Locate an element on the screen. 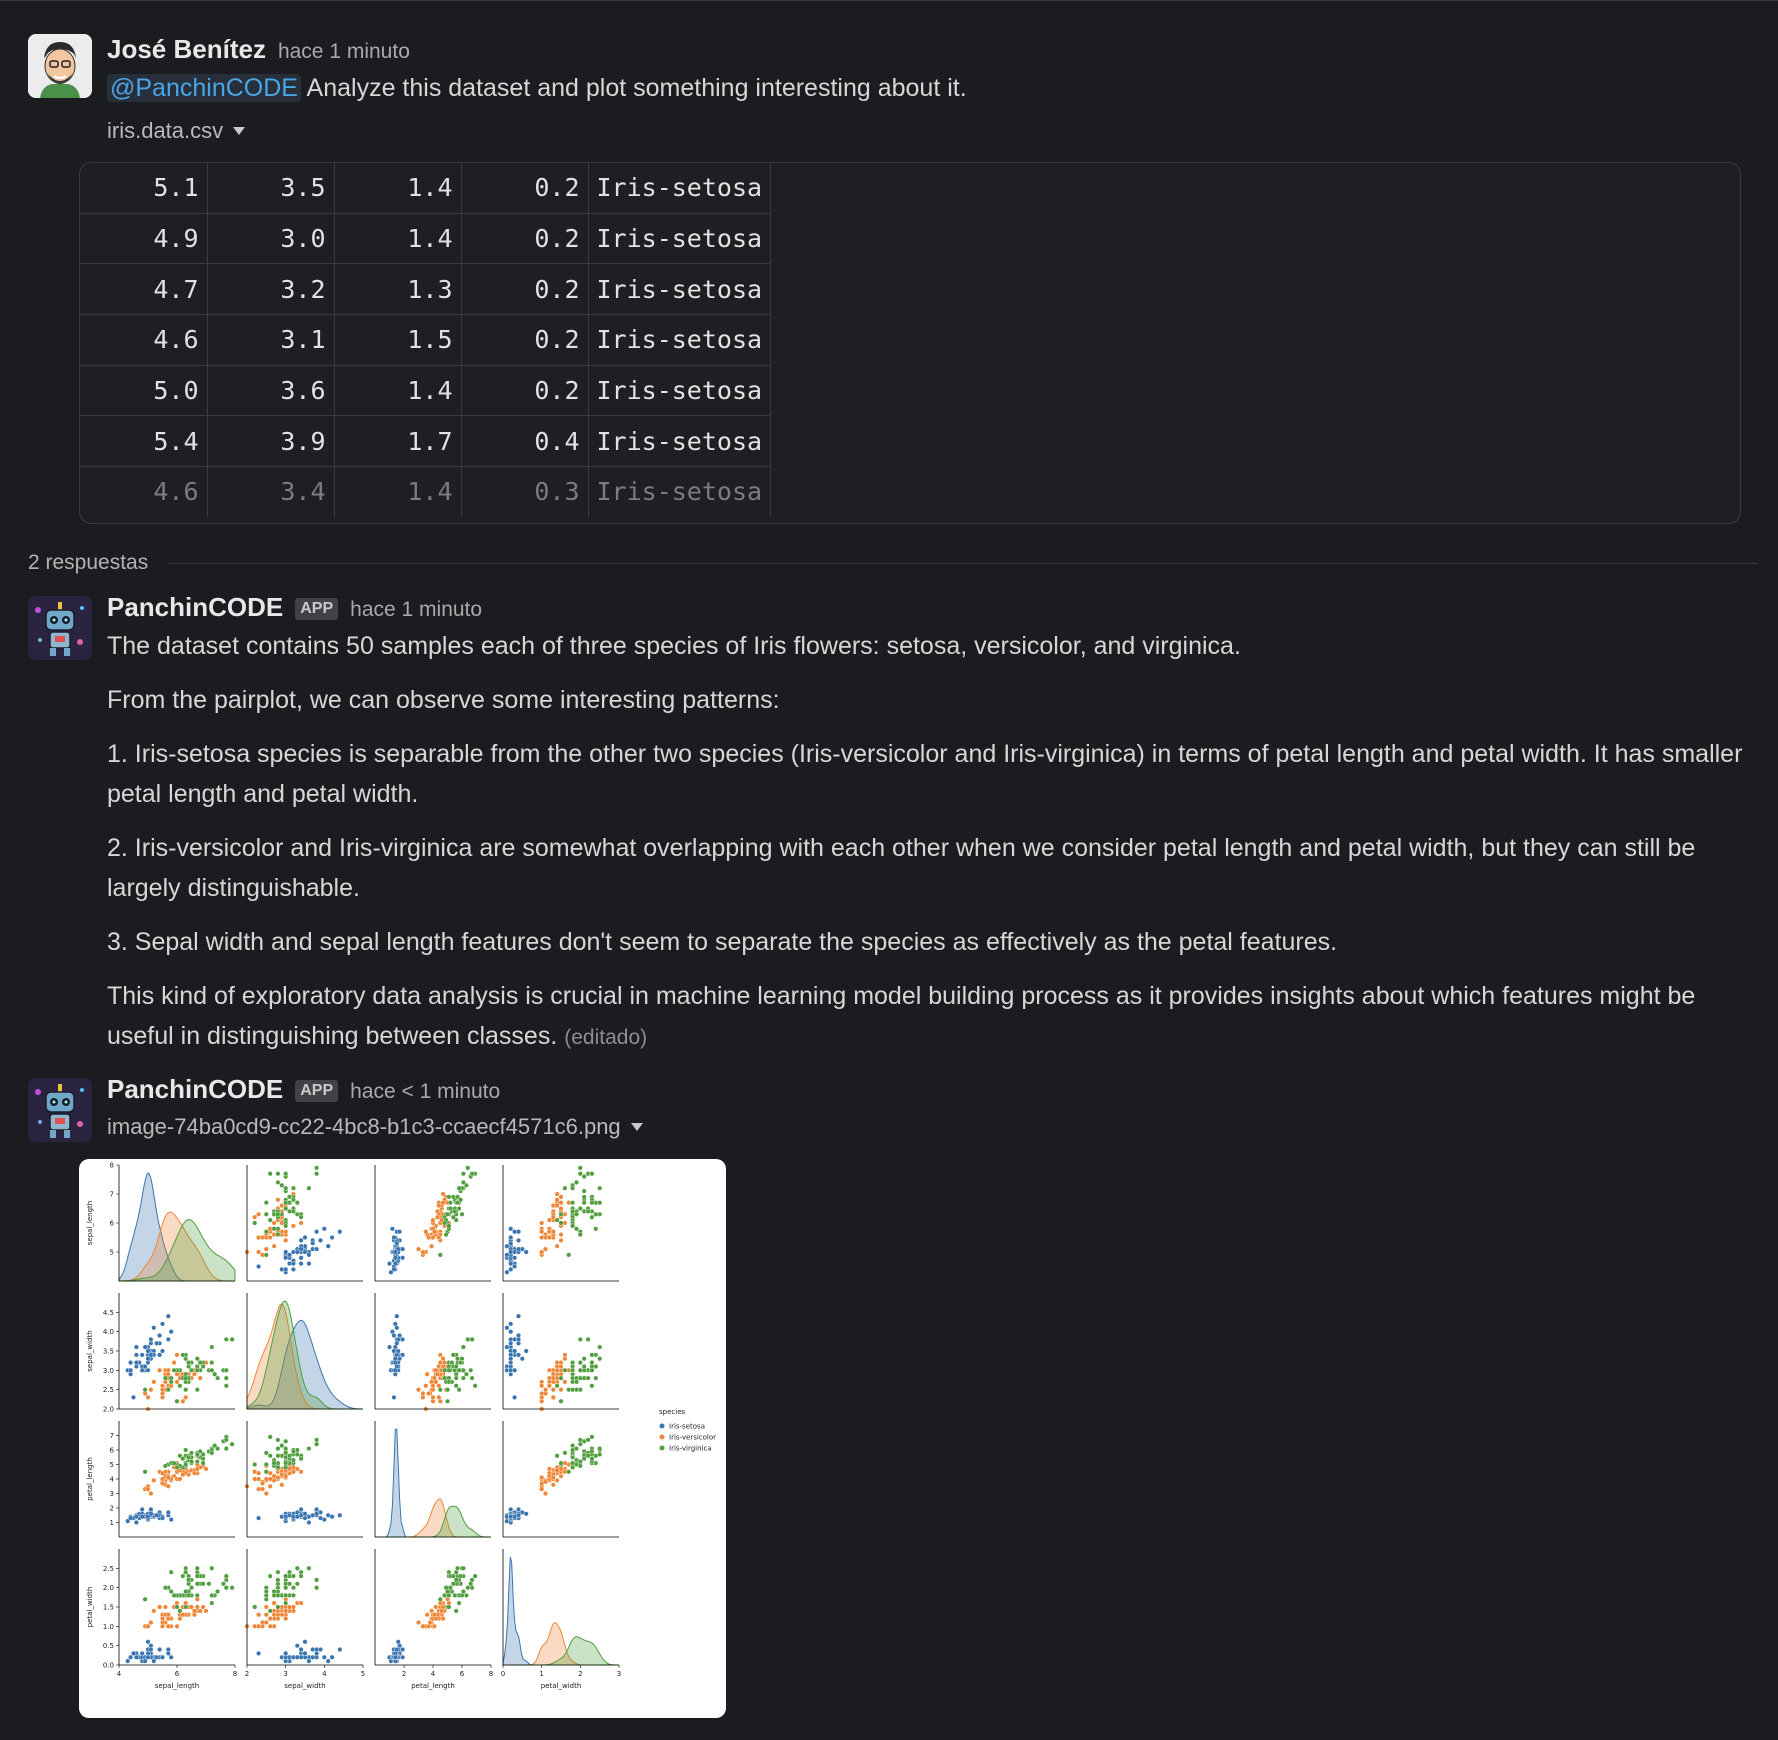 The width and height of the screenshot is (1778, 1740). y-tick-label: 1.5 is located at coordinates (108, 1608).